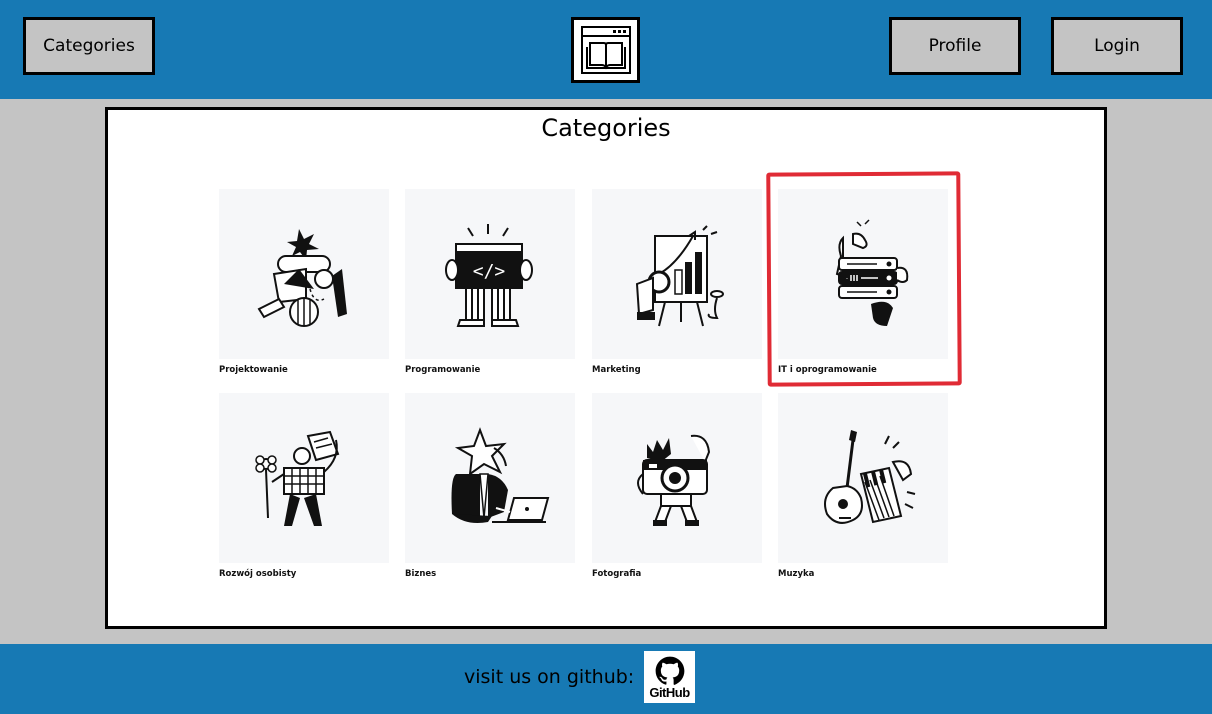  I want to click on category-card-it-i-oprogramowanie: IT i oprogramowanie, so click(863, 282).